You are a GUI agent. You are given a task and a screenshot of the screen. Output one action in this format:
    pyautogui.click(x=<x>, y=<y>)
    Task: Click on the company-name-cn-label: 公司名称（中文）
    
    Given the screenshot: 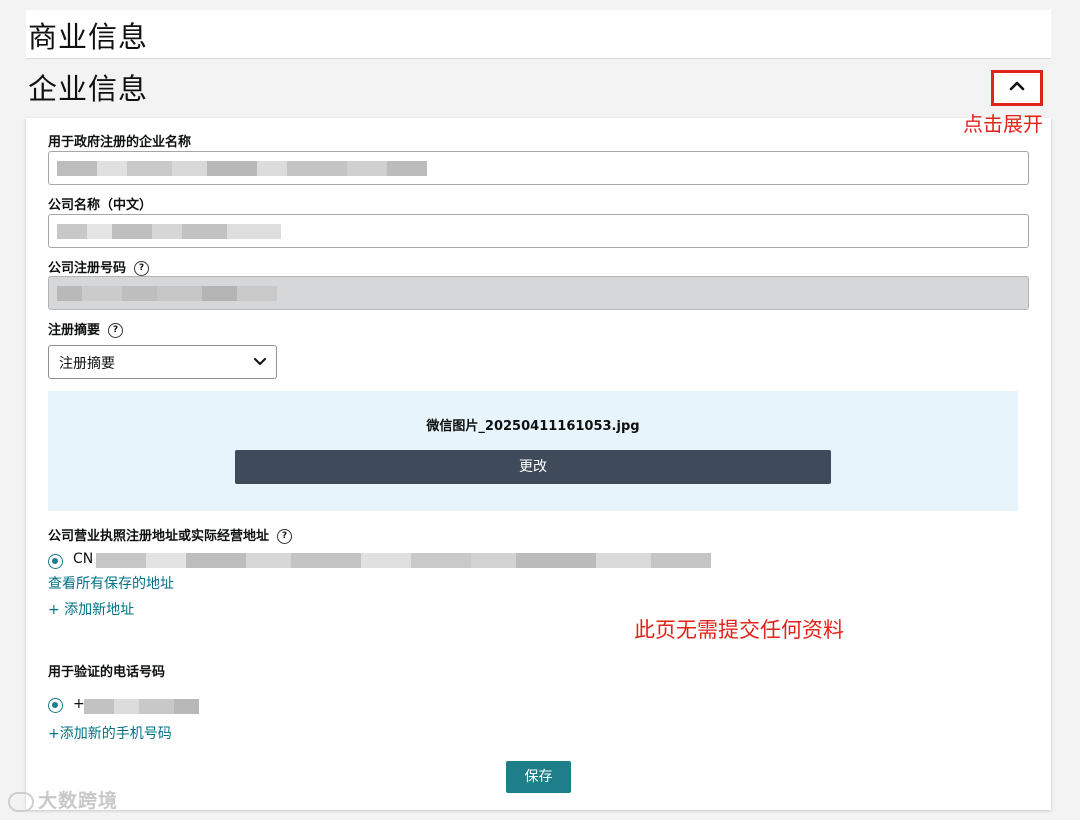 What is the action you would take?
    pyautogui.click(x=100, y=205)
    